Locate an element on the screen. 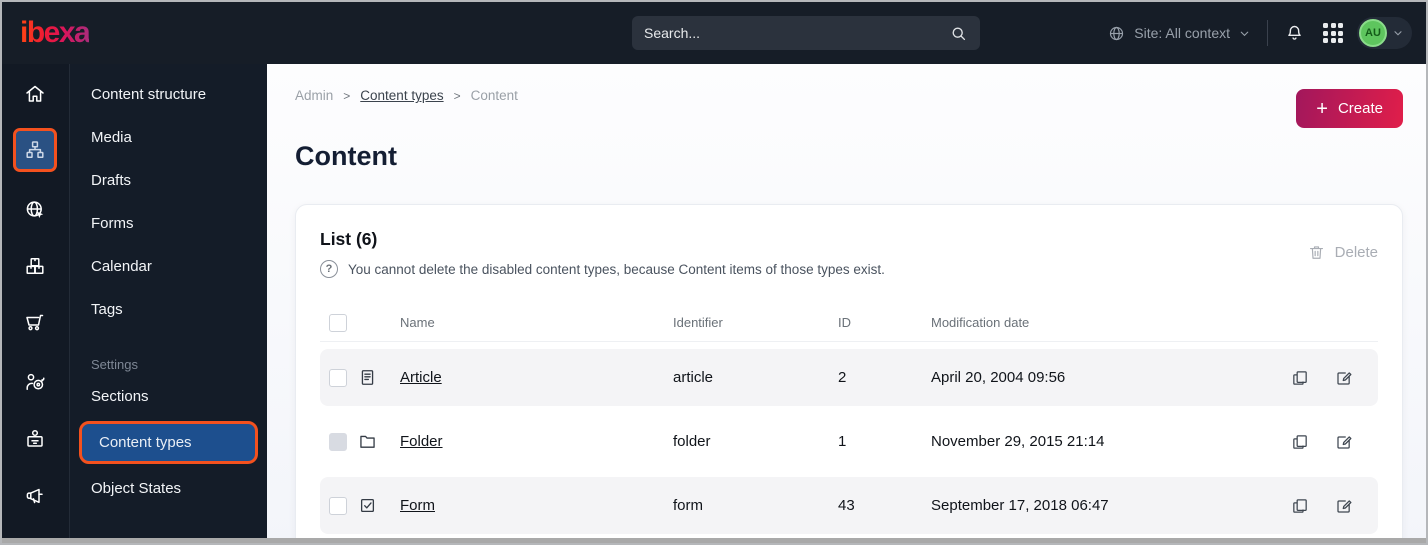  help-icon: ? is located at coordinates (329, 269).